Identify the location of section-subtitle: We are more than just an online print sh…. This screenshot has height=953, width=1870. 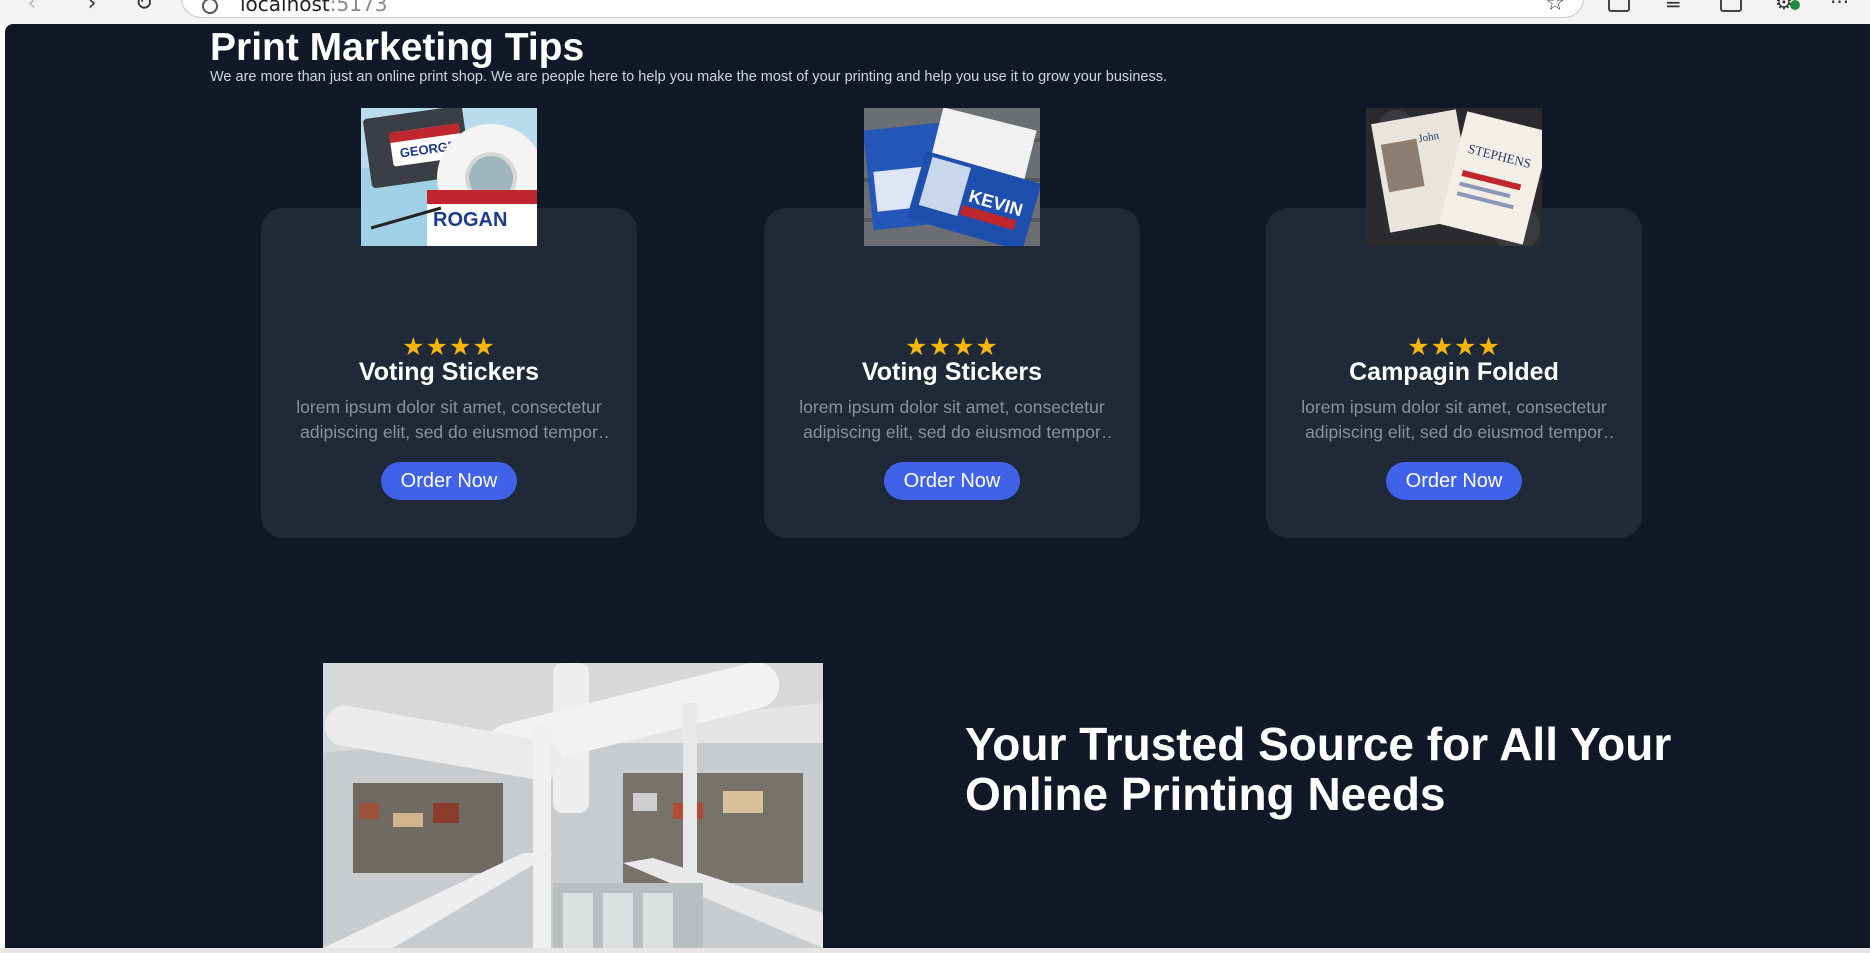
(689, 77).